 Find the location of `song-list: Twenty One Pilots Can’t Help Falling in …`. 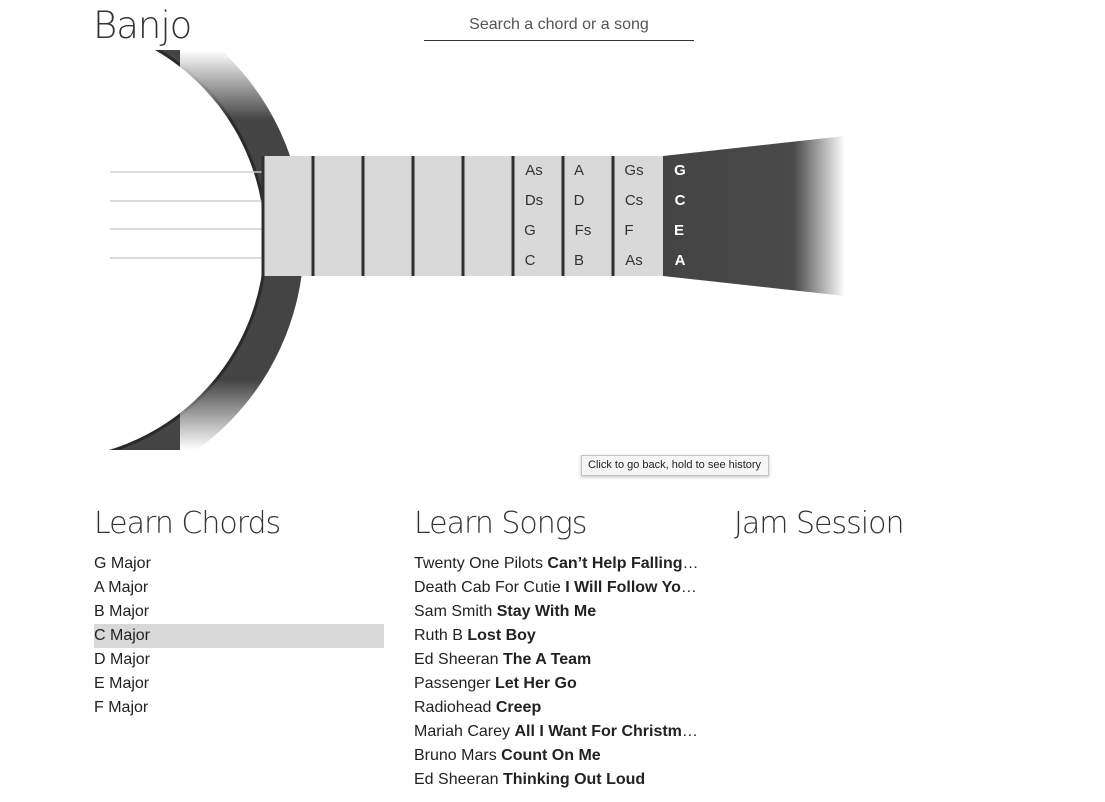

song-list: Twenty One Pilots Can’t Help Falling in … is located at coordinates (558, 672).